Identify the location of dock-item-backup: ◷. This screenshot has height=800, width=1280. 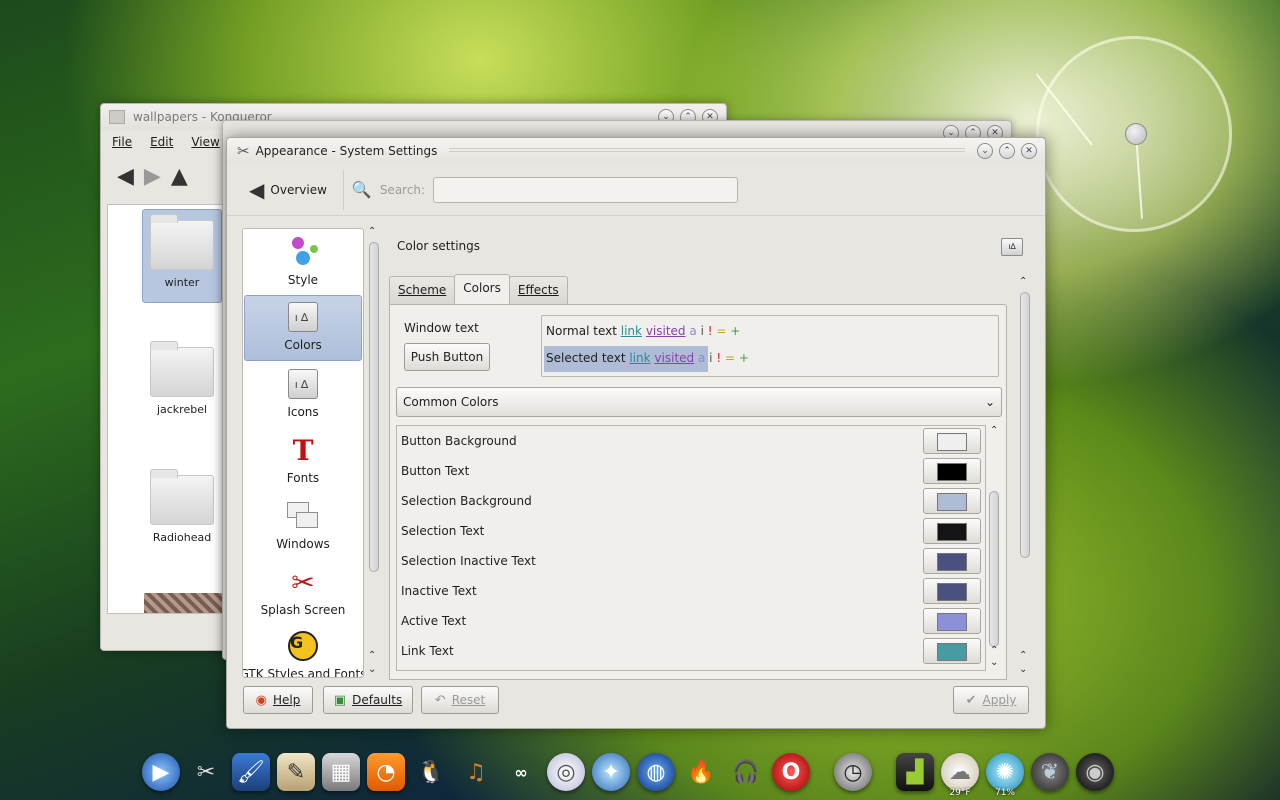
(853, 772).